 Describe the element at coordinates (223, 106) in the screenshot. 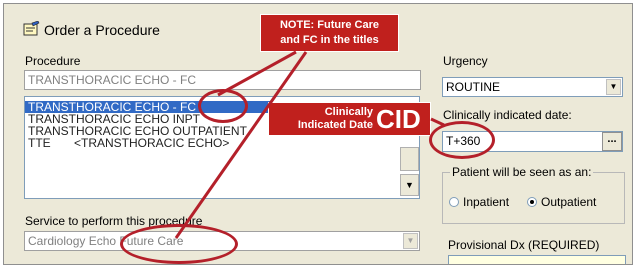

I see `fc-highlight-ring` at that location.